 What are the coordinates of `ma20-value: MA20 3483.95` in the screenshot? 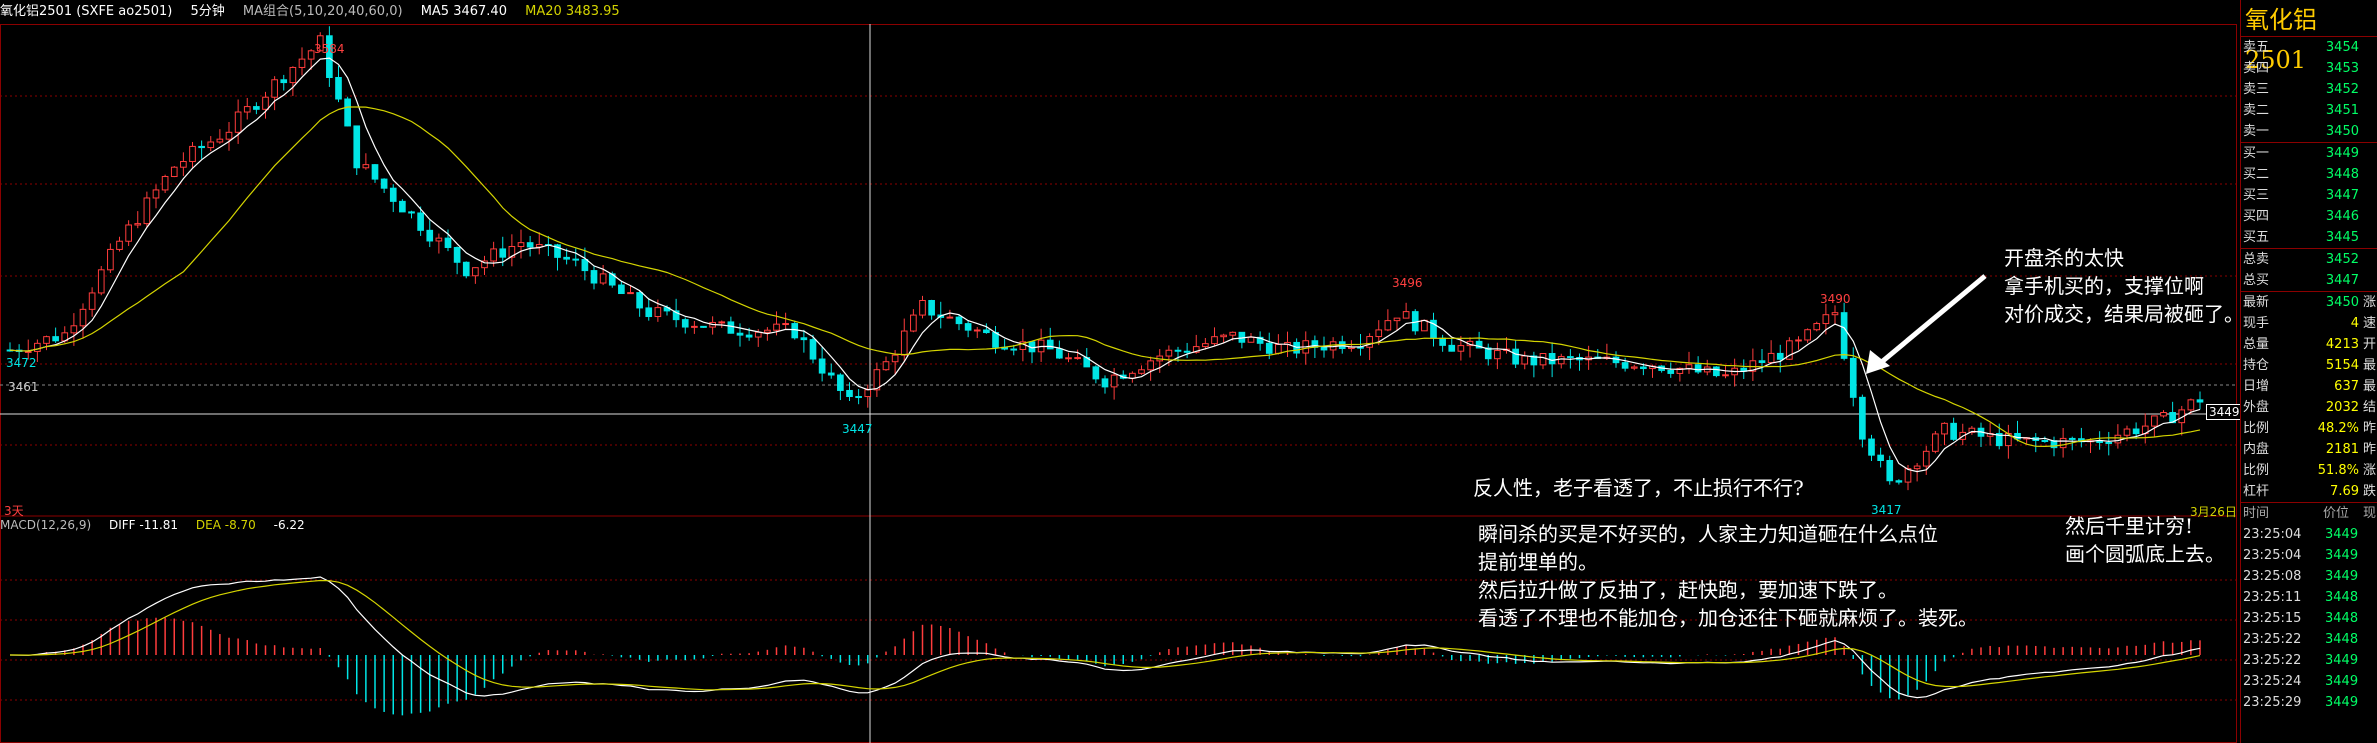 It's located at (572, 11).